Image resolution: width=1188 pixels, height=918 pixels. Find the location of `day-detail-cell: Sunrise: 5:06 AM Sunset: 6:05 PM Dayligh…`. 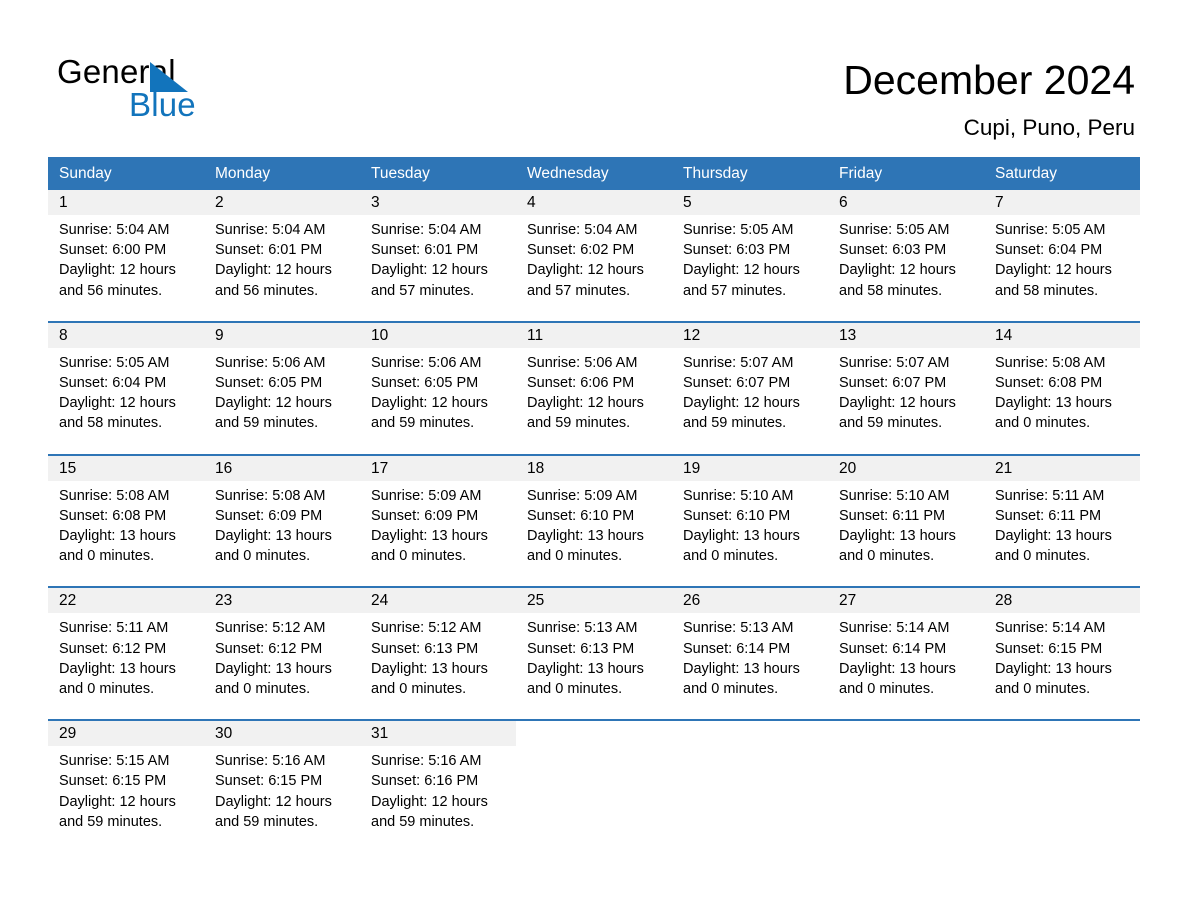

day-detail-cell: Sunrise: 5:06 AM Sunset: 6:05 PM Dayligh… is located at coordinates (282, 401).